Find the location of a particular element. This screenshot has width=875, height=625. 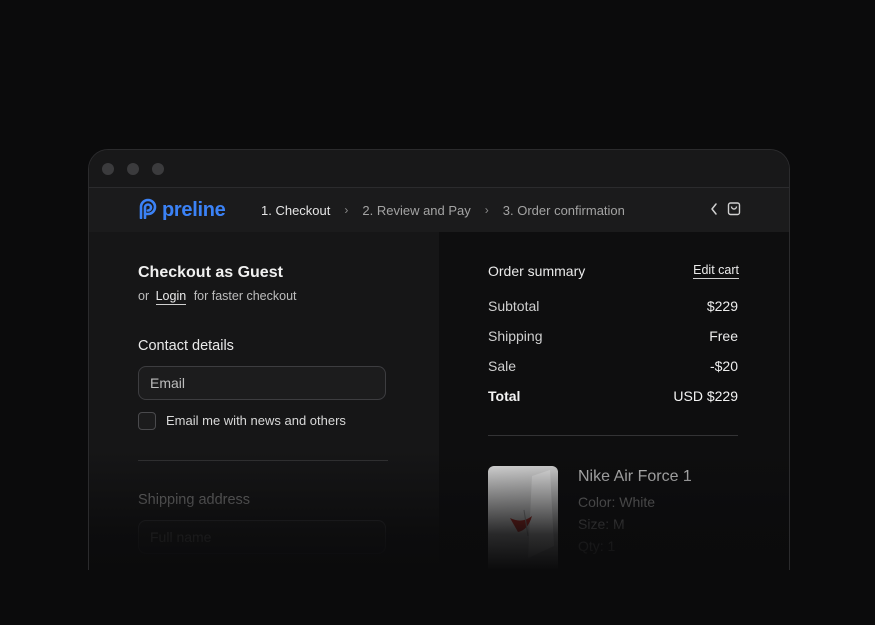

preline-logo-icon is located at coordinates (148, 210).